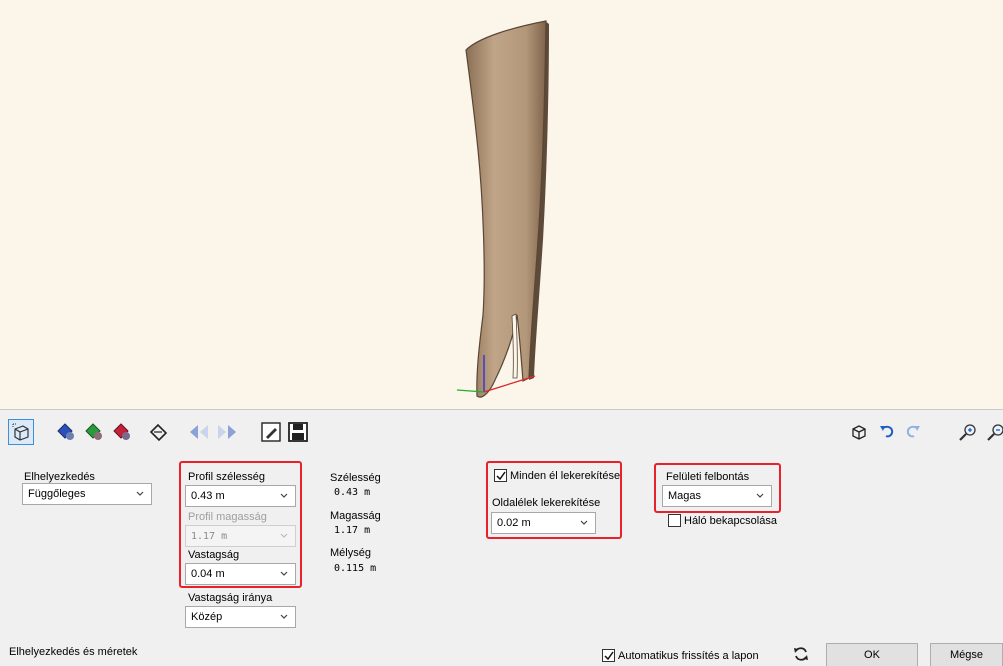 The image size is (1003, 666). Describe the element at coordinates (993, 432) in the screenshot. I see `zoom-out-icon` at that location.